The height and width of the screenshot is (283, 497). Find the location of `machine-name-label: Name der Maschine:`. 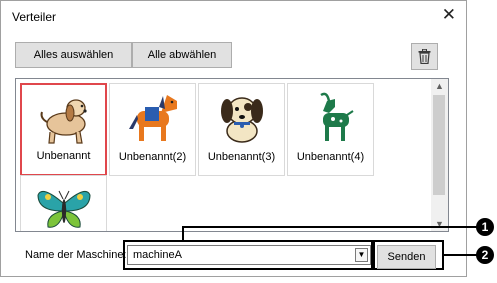

machine-name-label: Name der Maschine: is located at coordinates (76, 255).